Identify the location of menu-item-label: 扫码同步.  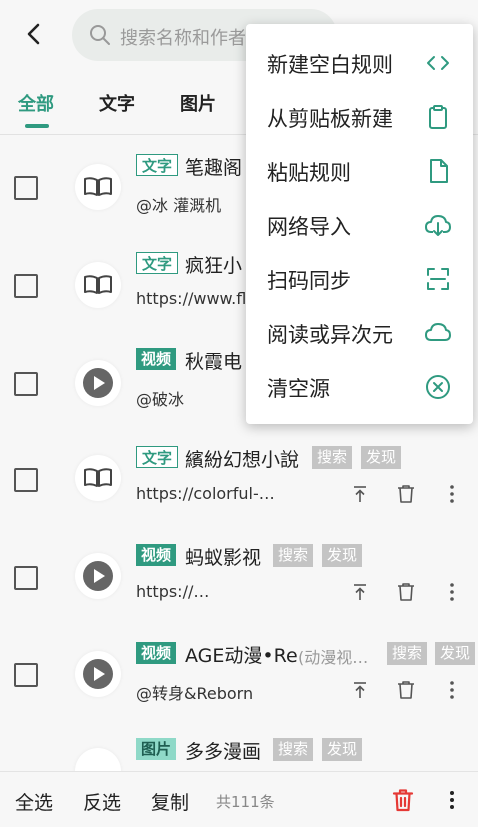
(309, 281).